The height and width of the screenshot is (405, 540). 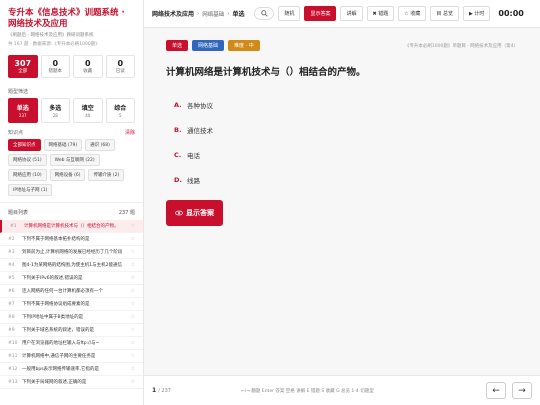 I want to click on option-d: D. 线路, so click(x=342, y=179).